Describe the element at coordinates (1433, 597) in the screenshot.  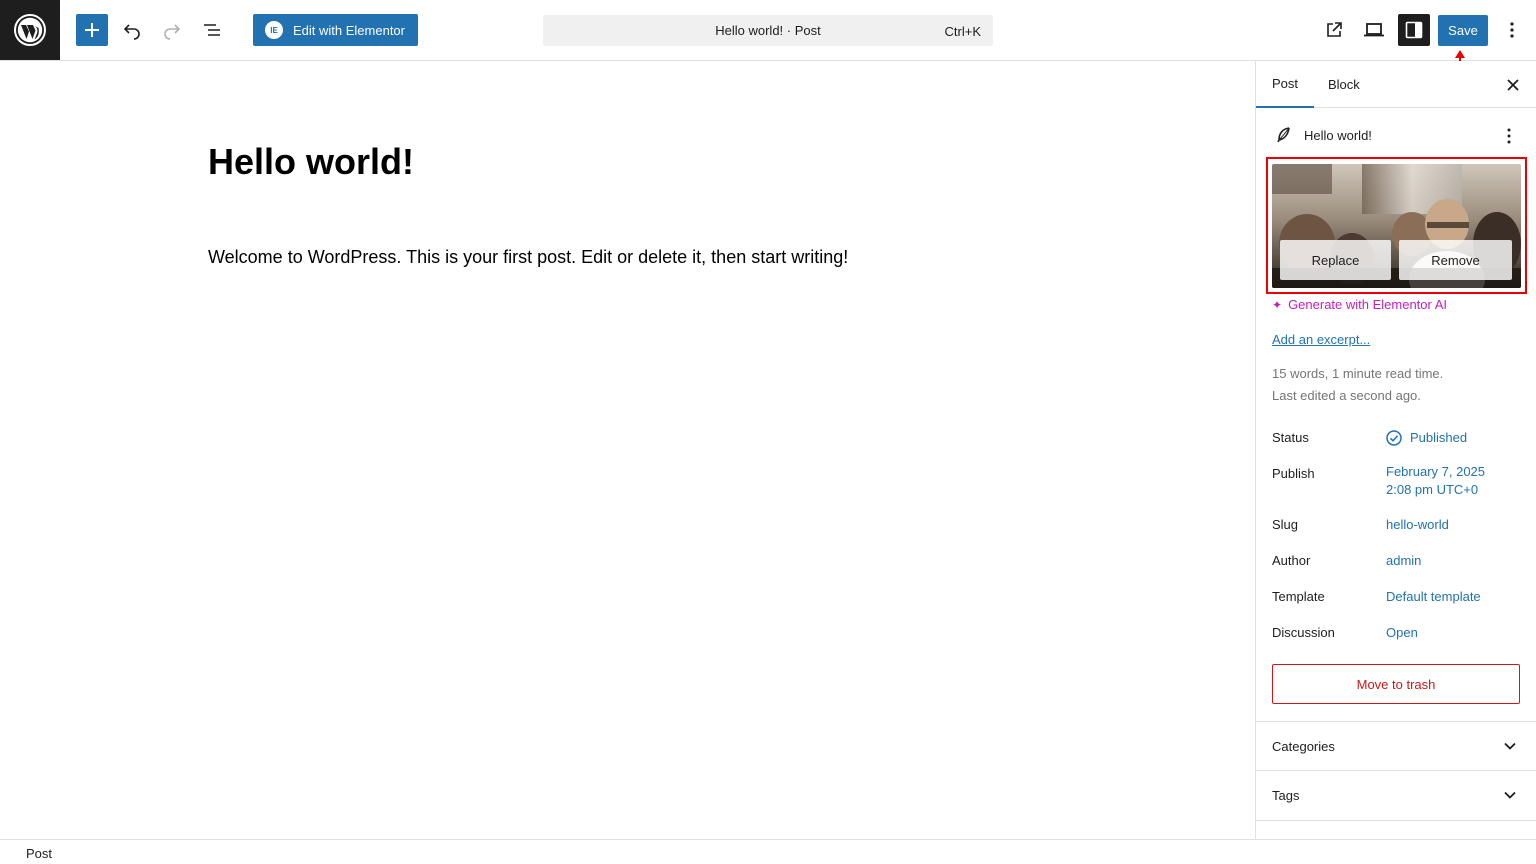
I see `template-value: Default template` at that location.